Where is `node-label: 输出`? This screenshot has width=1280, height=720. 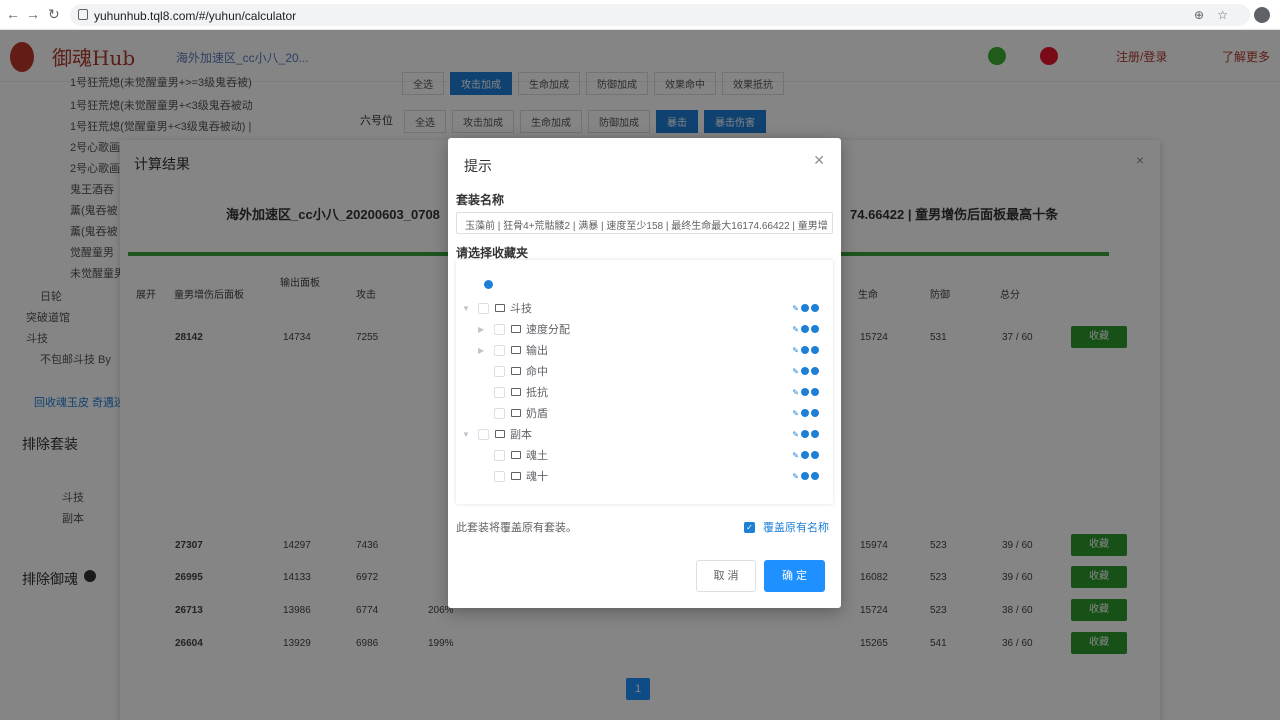 node-label: 输出 is located at coordinates (537, 351).